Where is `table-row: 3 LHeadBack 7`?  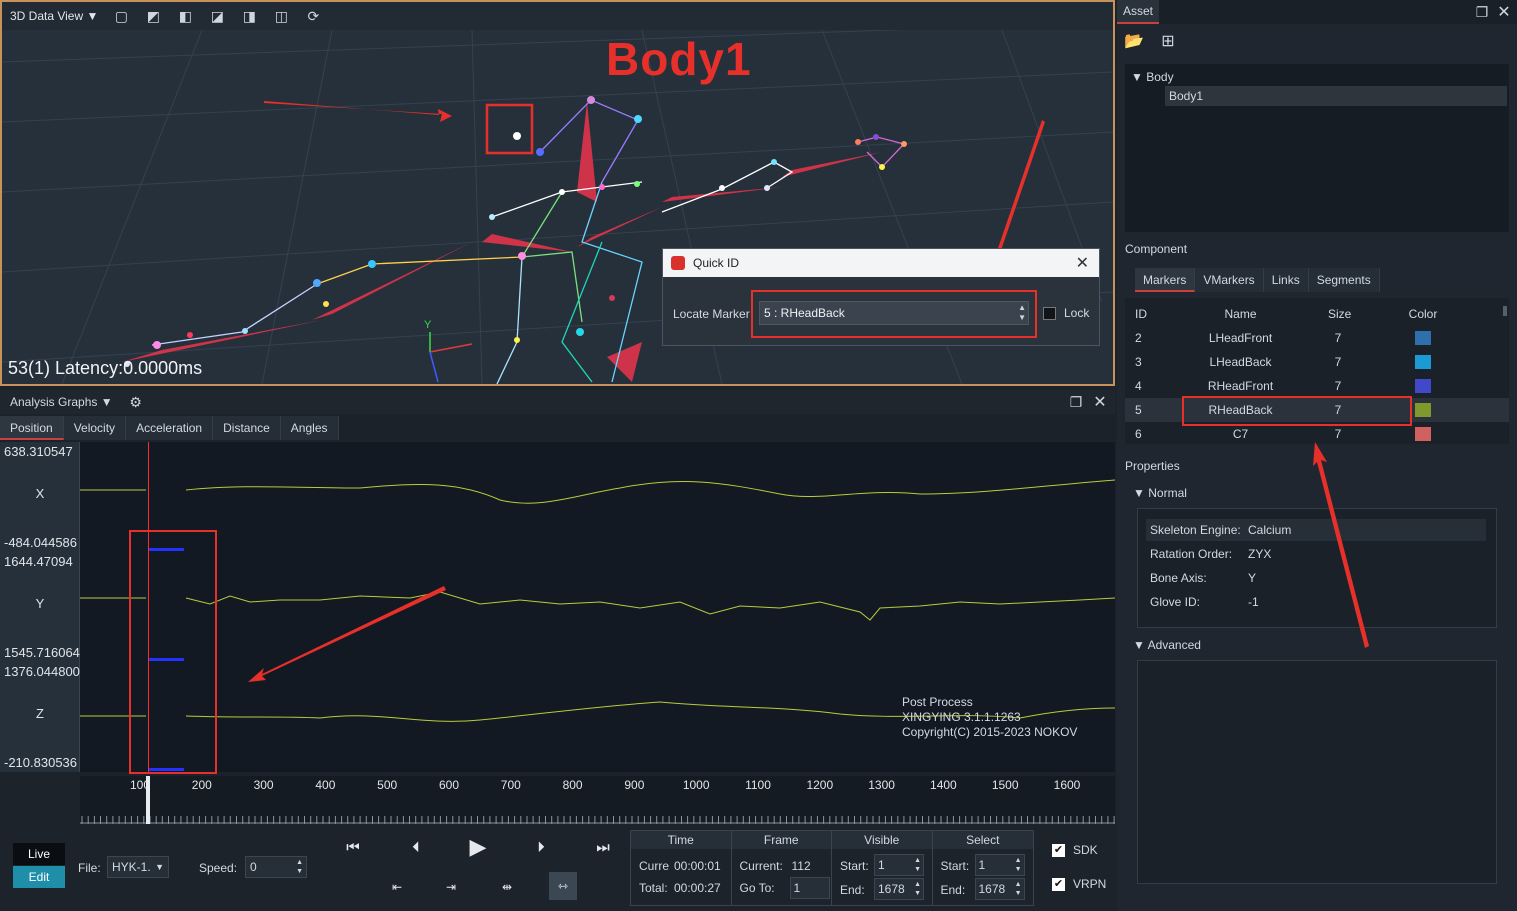 table-row: 3 LHeadBack 7 is located at coordinates (1322, 362).